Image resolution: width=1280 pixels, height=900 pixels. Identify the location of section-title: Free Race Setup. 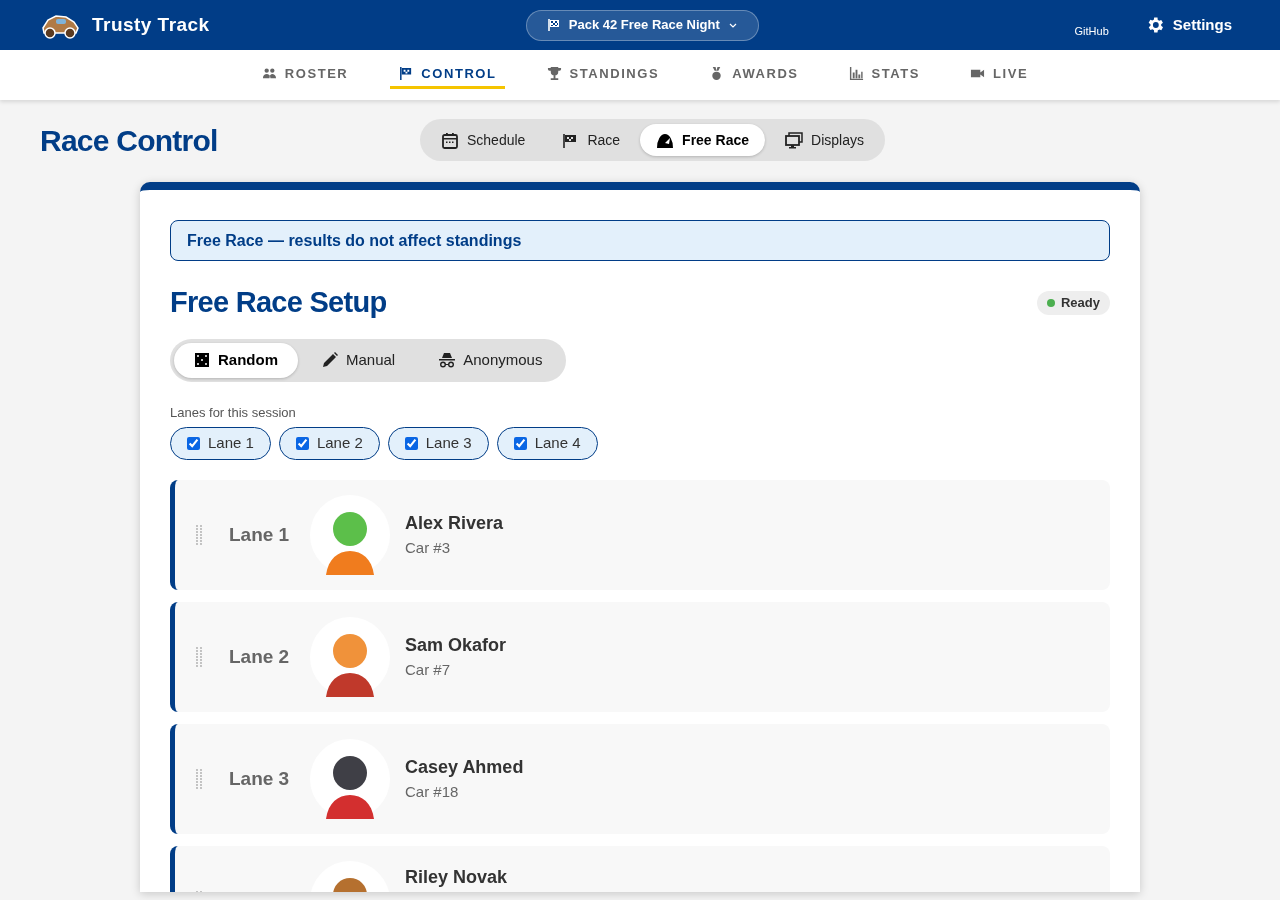
(278, 302).